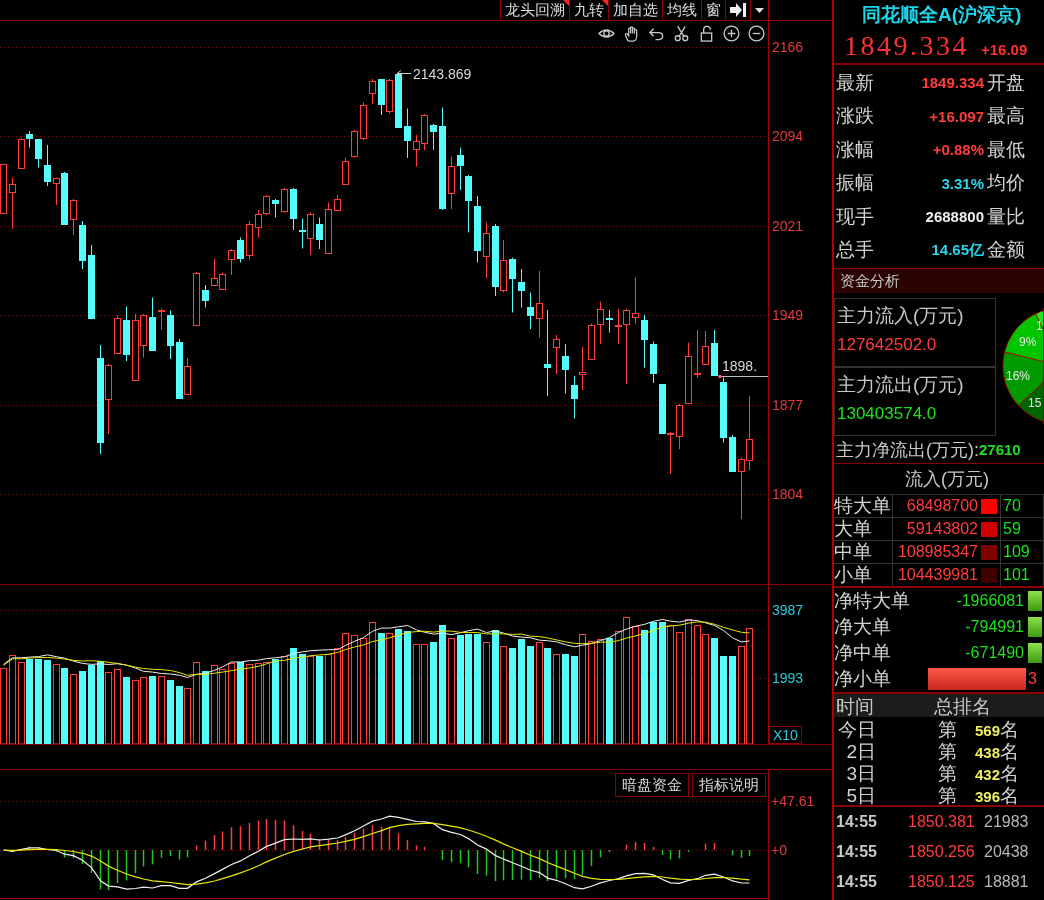 Image resolution: width=1044 pixels, height=900 pixels. I want to click on padlock-icon, so click(706, 33).